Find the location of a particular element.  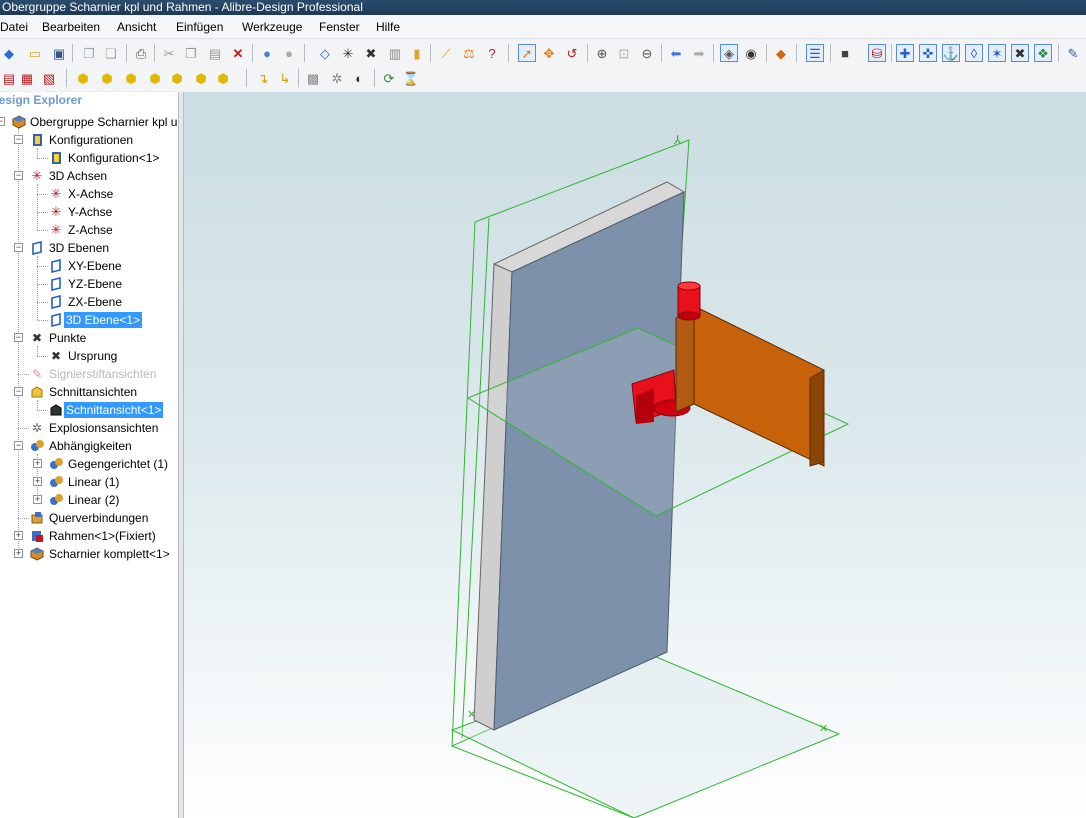

angle-icon: ✶ is located at coordinates (997, 53).